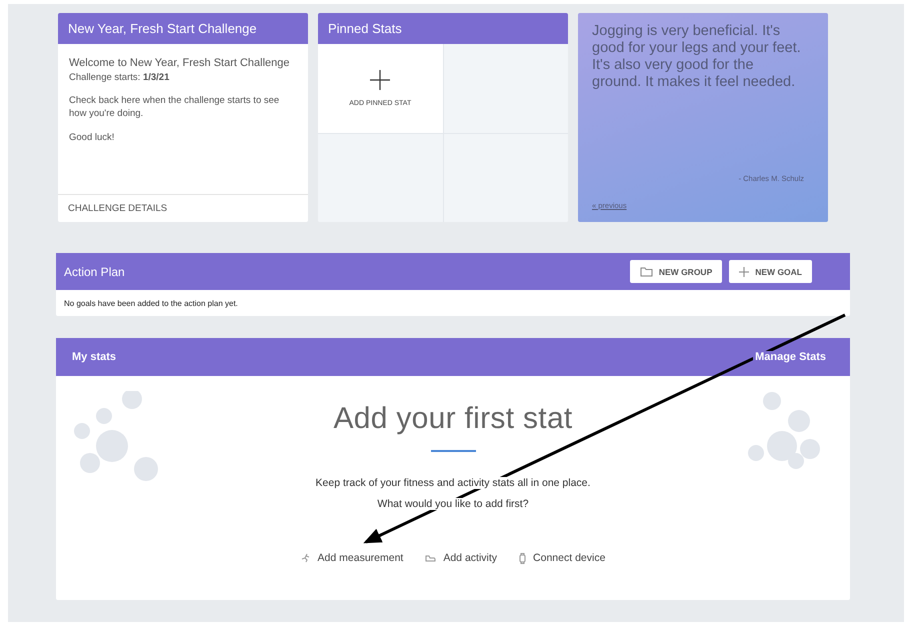 The image size is (912, 626). I want to click on new-group-button: NEW GROUP, so click(676, 271).